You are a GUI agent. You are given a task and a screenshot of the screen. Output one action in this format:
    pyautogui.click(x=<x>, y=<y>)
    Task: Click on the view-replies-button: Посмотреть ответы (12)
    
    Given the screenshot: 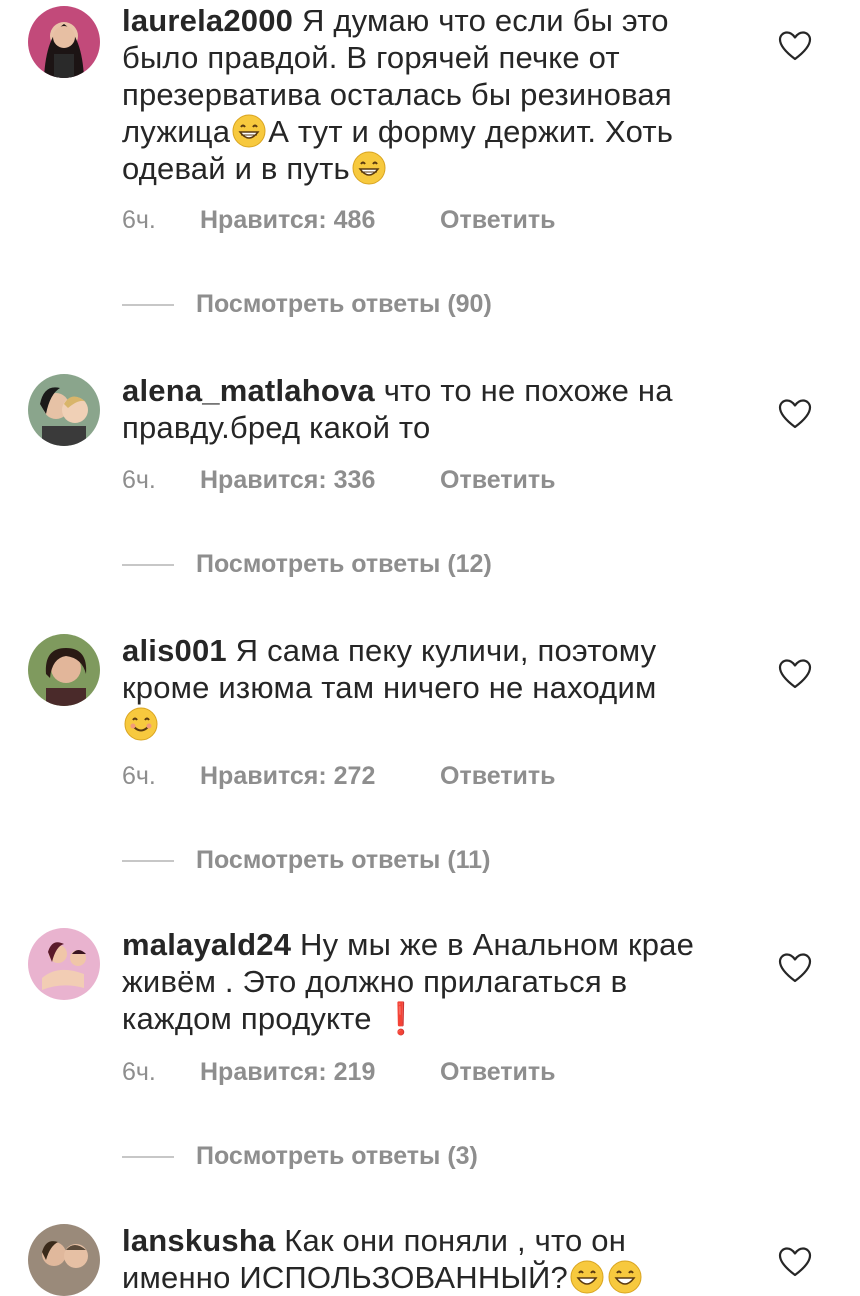 What is the action you would take?
    pyautogui.click(x=307, y=564)
    